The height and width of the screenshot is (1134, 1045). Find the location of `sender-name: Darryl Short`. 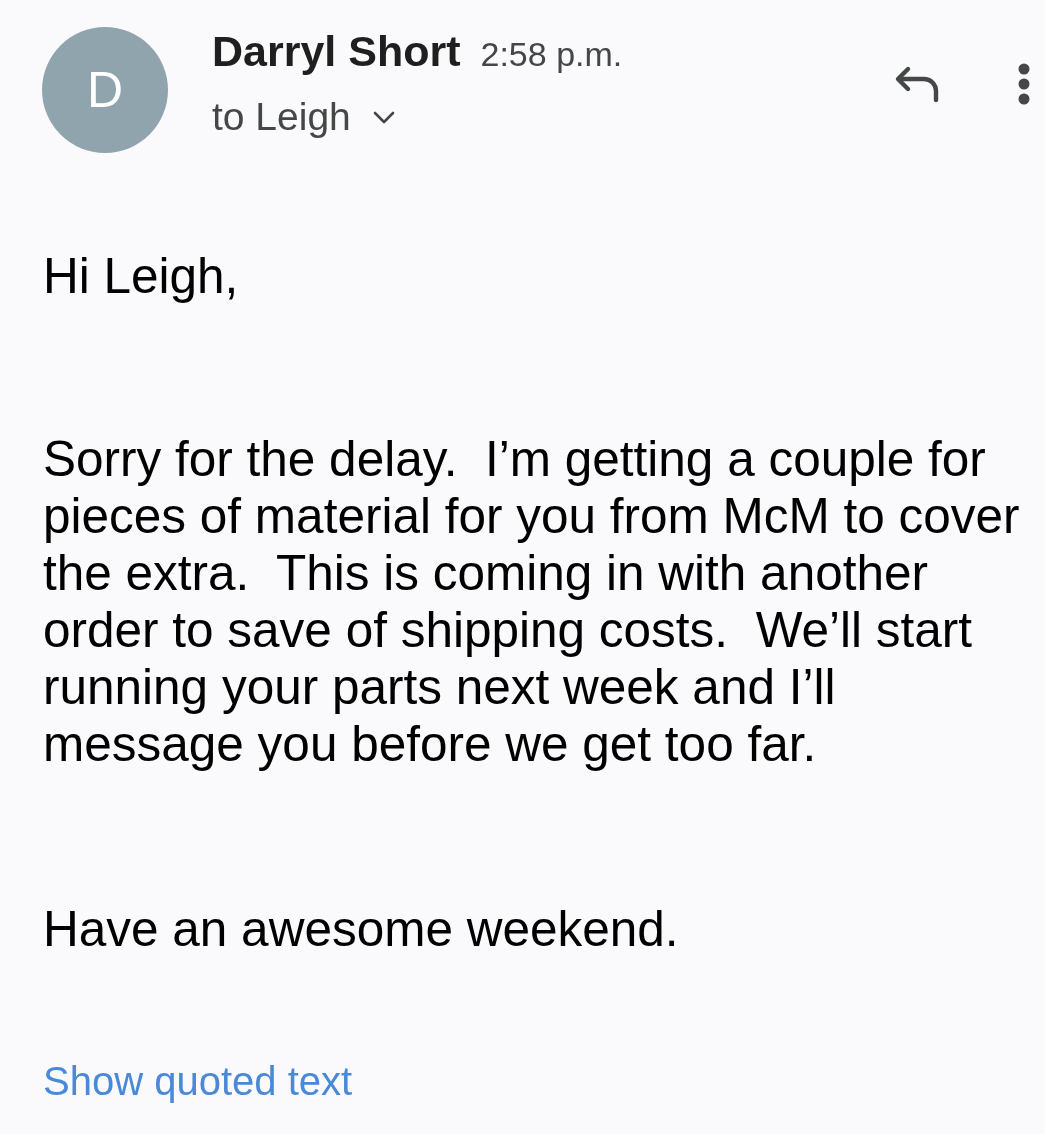

sender-name: Darryl Short is located at coordinates (336, 51).